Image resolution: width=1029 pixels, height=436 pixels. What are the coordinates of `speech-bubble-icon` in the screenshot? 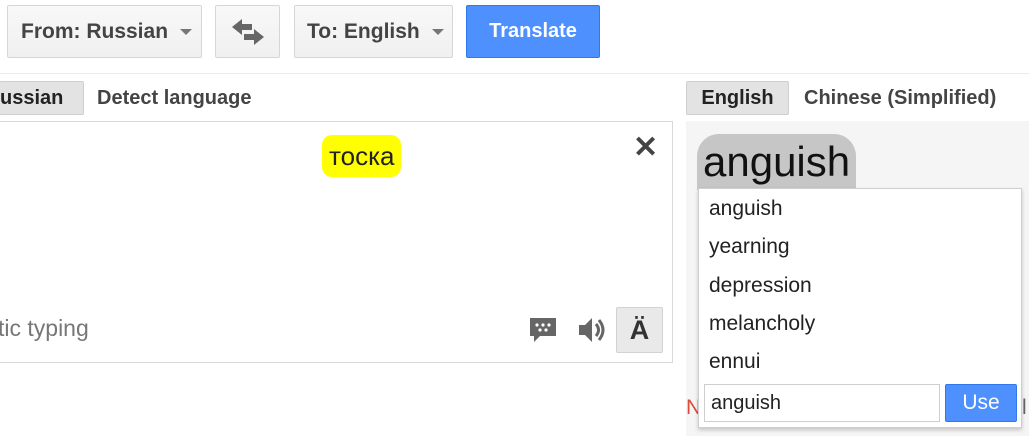 It's located at (543, 330).